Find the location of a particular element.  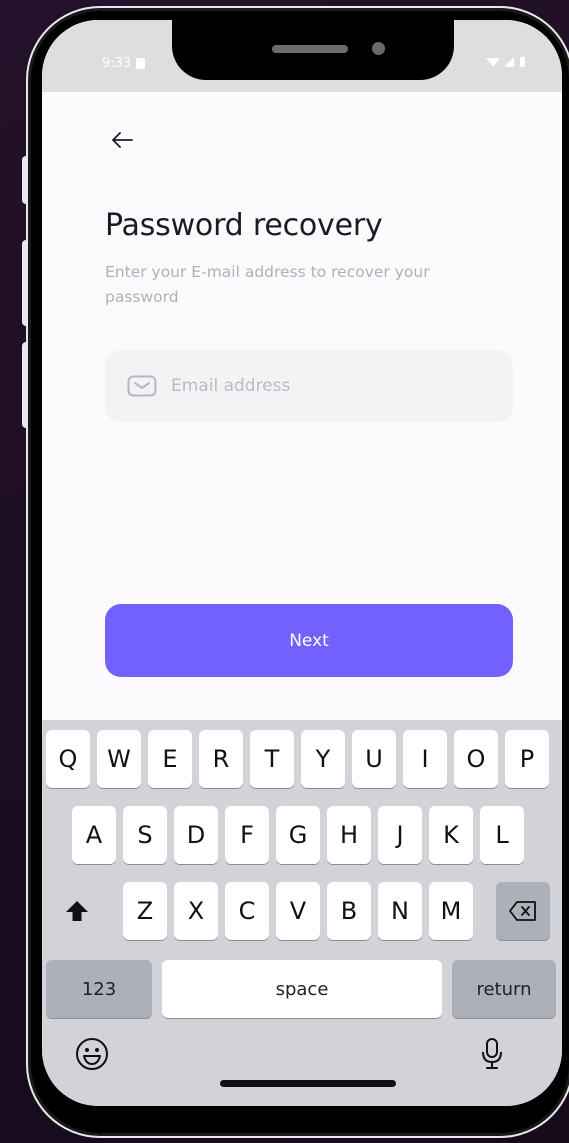

wifi-icon is located at coordinates (493, 62).